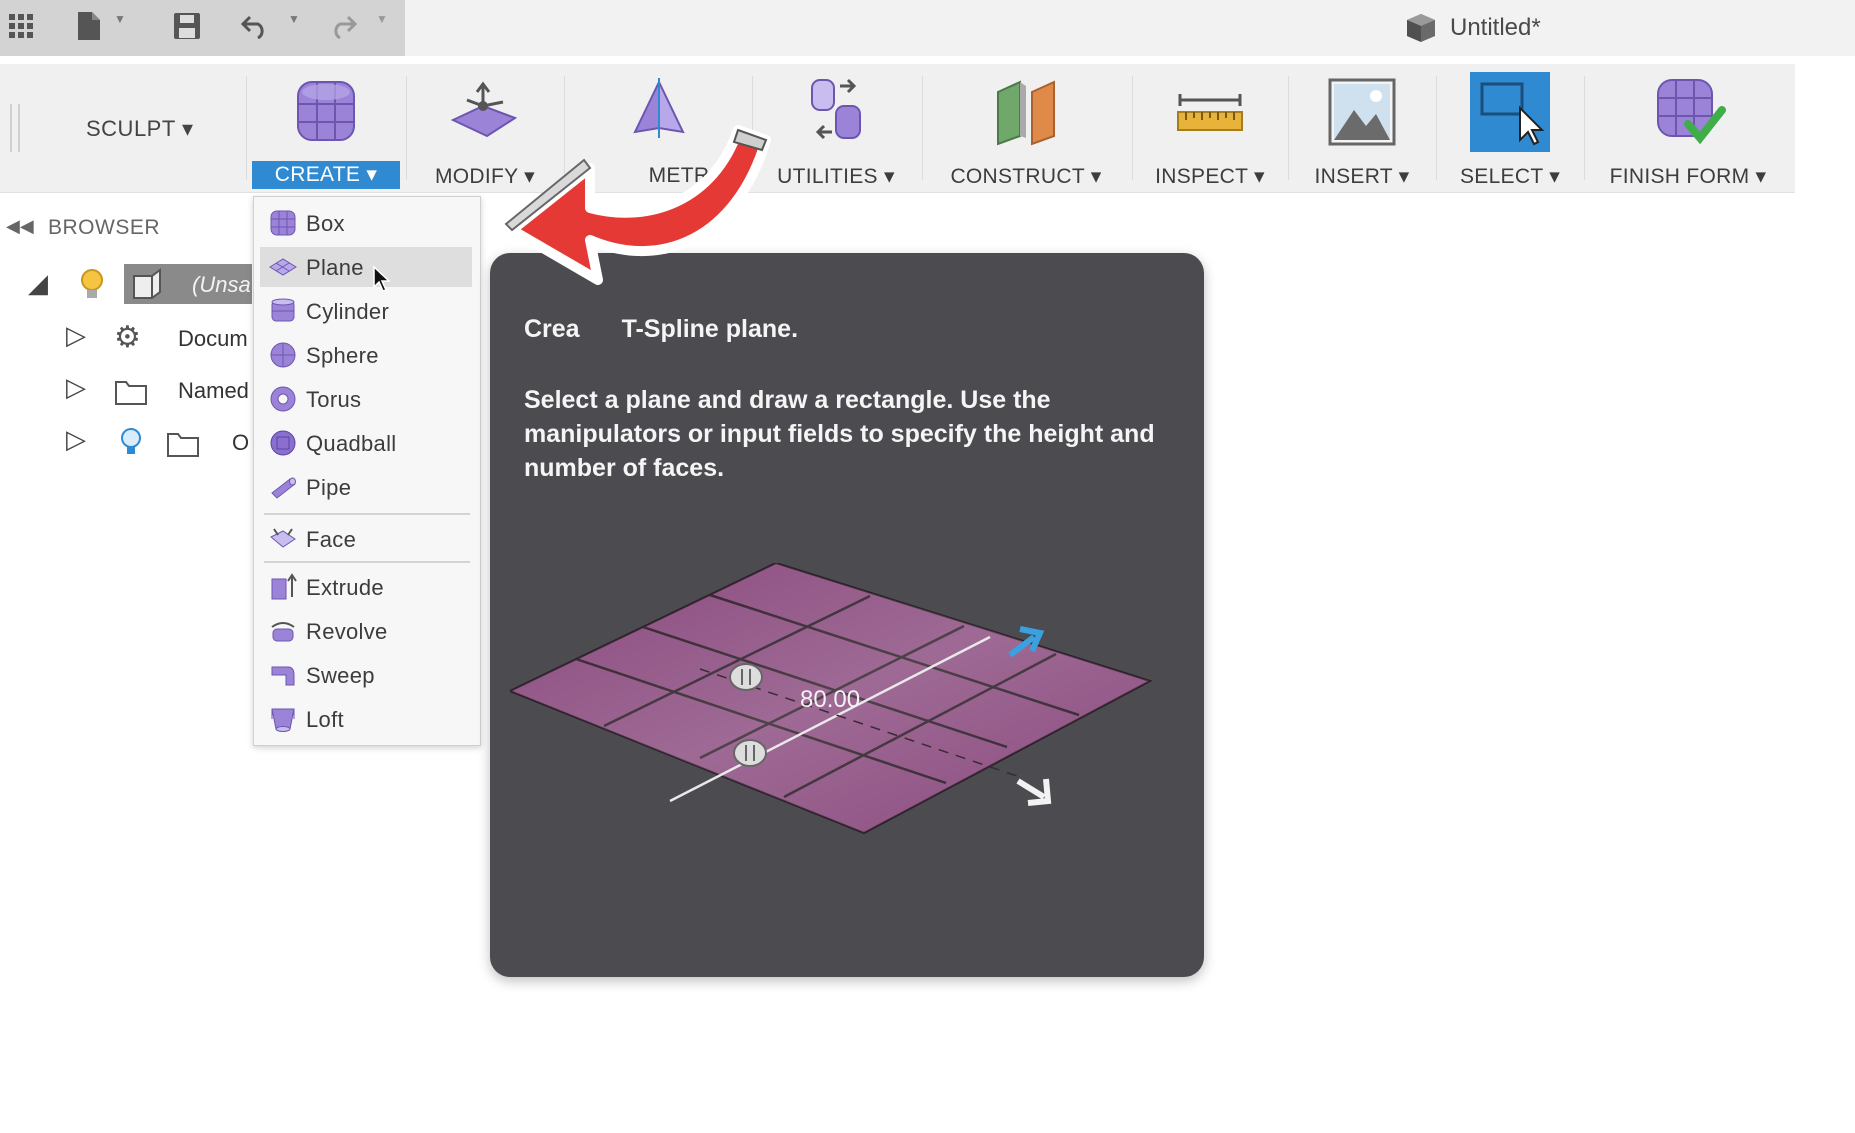 Image resolution: width=1855 pixels, height=1133 pixels. Describe the element at coordinates (366, 443) in the screenshot. I see `menu-item-quadball: Quadball` at that location.